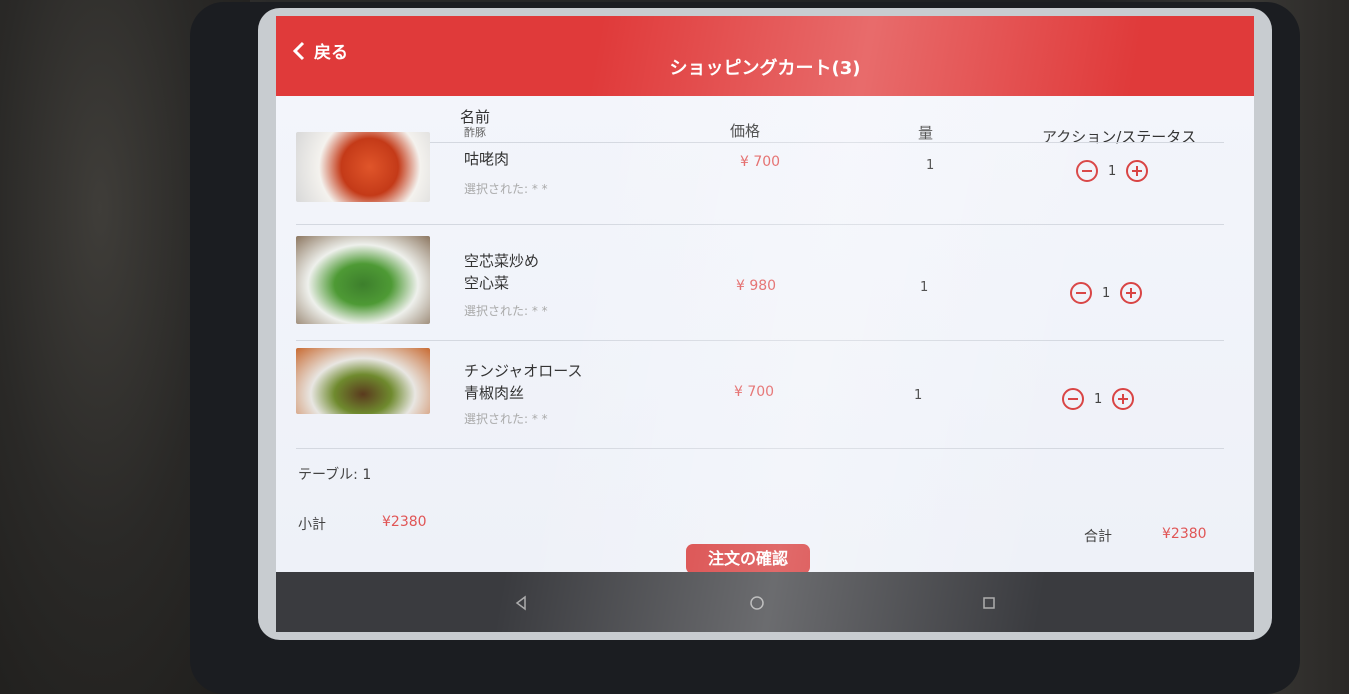  What do you see at coordinates (748, 559) in the screenshot?
I see `confirm-order-button: 注文の確認` at bounding box center [748, 559].